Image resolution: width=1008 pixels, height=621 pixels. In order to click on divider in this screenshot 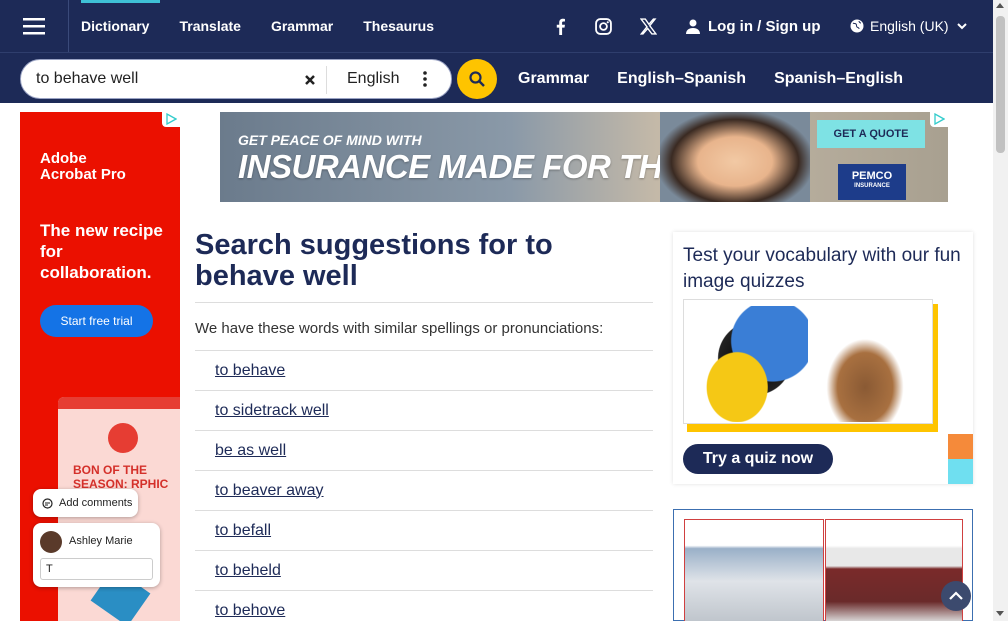, I will do `click(424, 302)`.